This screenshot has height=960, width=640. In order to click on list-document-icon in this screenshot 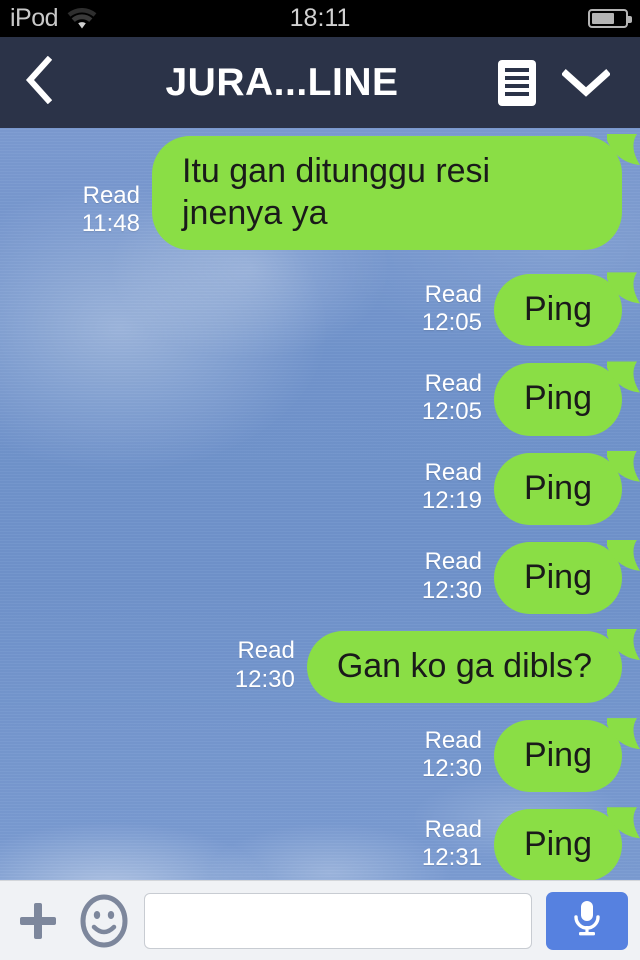, I will do `click(517, 82)`.